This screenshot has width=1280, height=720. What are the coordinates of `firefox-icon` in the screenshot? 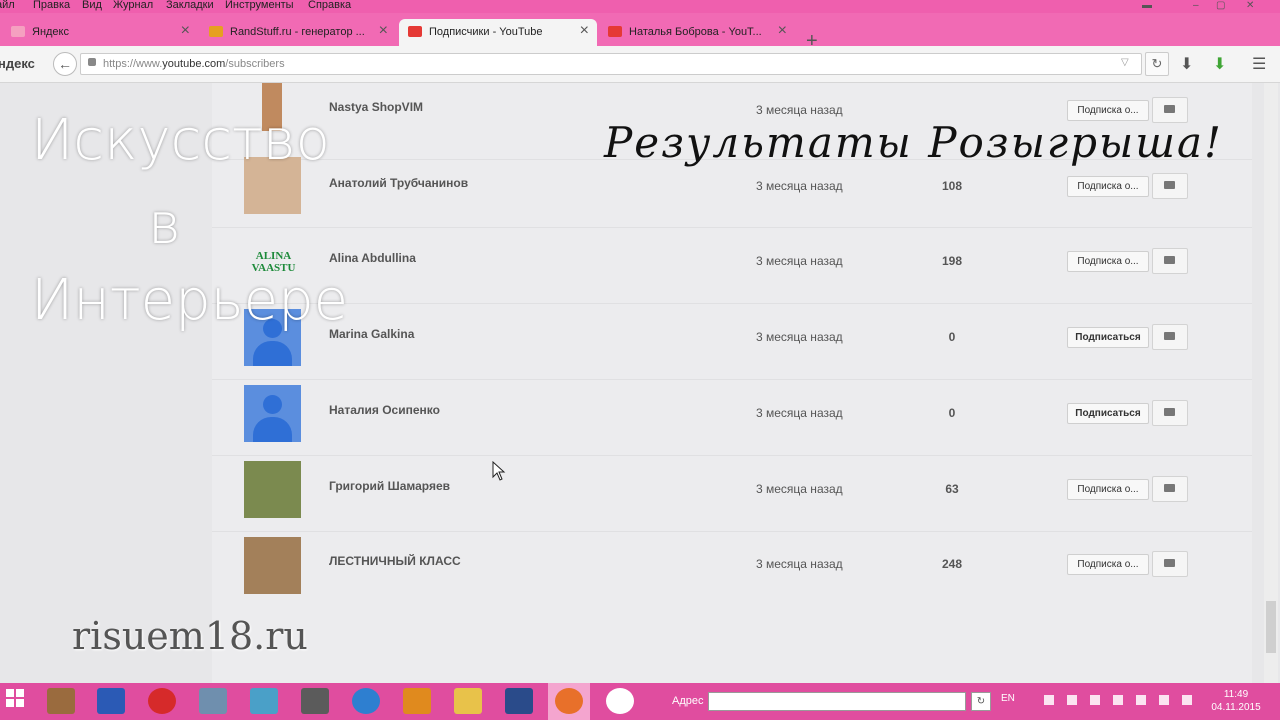 It's located at (569, 701).